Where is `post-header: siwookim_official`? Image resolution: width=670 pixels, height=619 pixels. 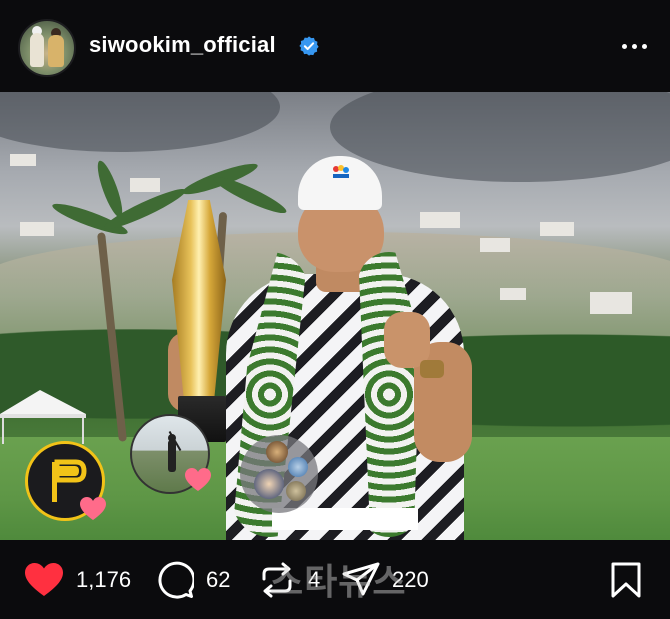
post-header: siwookim_official is located at coordinates (335, 46).